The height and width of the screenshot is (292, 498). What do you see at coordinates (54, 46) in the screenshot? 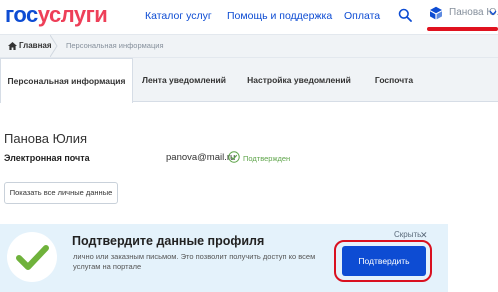
I see `breadcrumb-separator-icon` at bounding box center [54, 46].